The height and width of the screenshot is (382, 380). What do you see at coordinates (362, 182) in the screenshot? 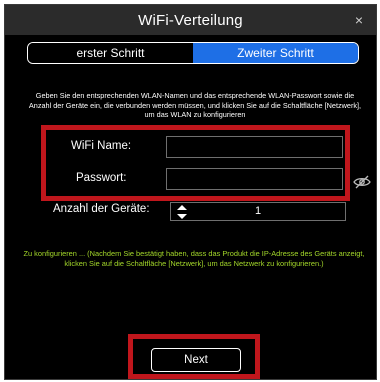
I see `eye-slash-icon` at bounding box center [362, 182].